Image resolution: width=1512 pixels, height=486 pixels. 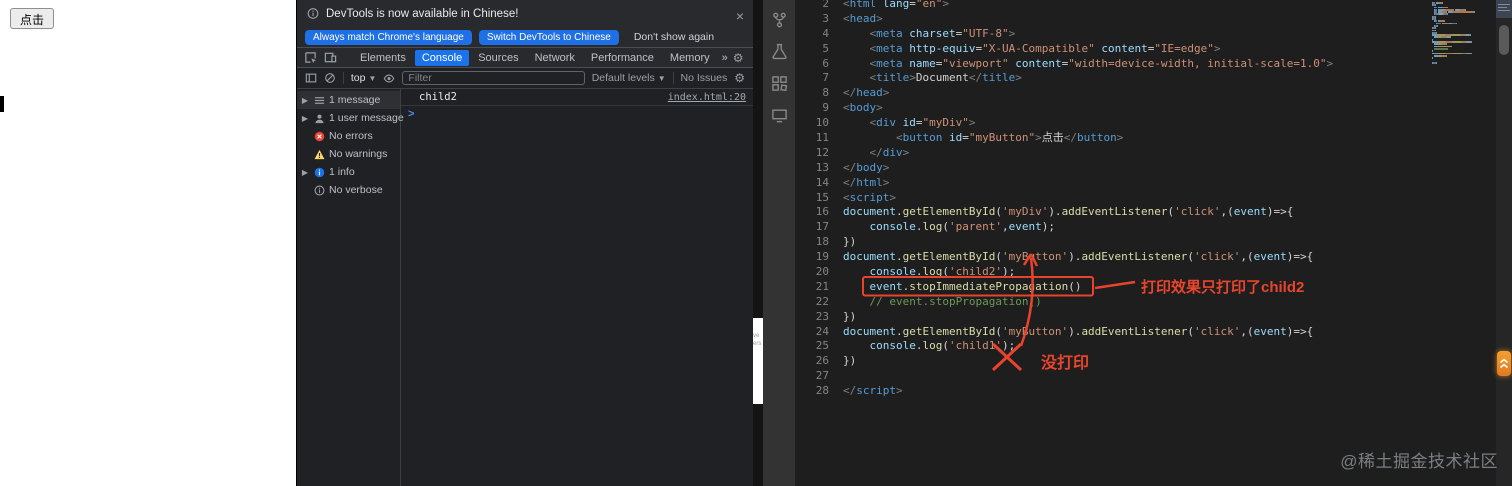 What do you see at coordinates (779, 51) in the screenshot?
I see `beaker-test-icon` at bounding box center [779, 51].